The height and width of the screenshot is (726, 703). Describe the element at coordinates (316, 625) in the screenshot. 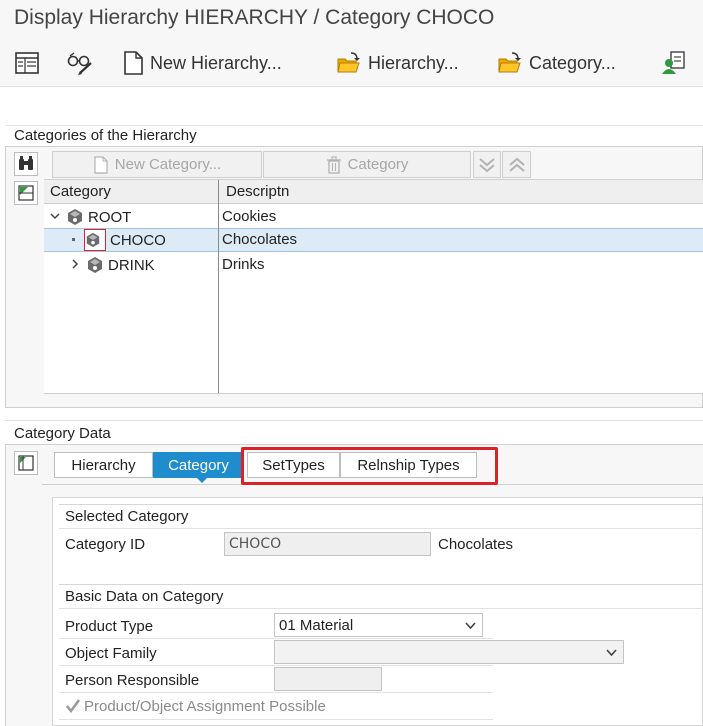

I see `product-type-value: 01 Material` at that location.